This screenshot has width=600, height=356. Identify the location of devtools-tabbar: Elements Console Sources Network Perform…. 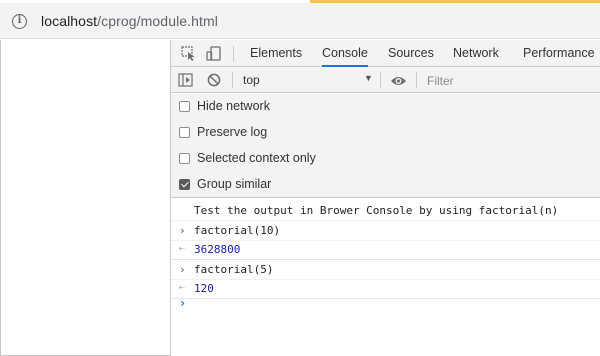
(385, 53).